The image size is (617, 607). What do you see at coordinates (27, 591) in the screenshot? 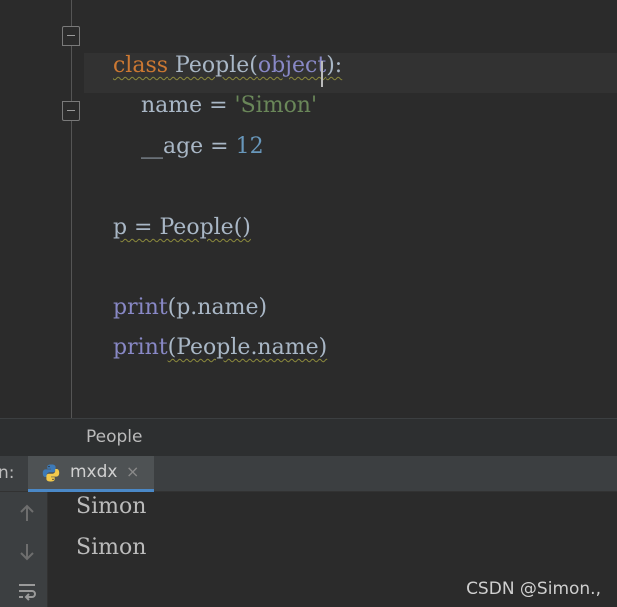
I see `soft-wrap-icon` at bounding box center [27, 591].